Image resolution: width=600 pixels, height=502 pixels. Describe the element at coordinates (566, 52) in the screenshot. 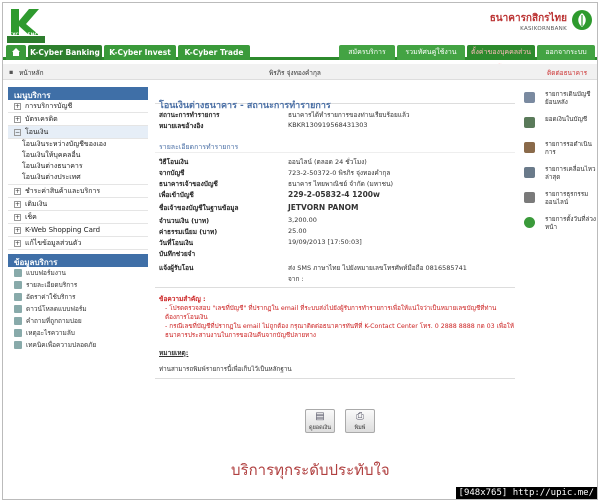

I see `tab-logout: ออกจากระบบ` at that location.